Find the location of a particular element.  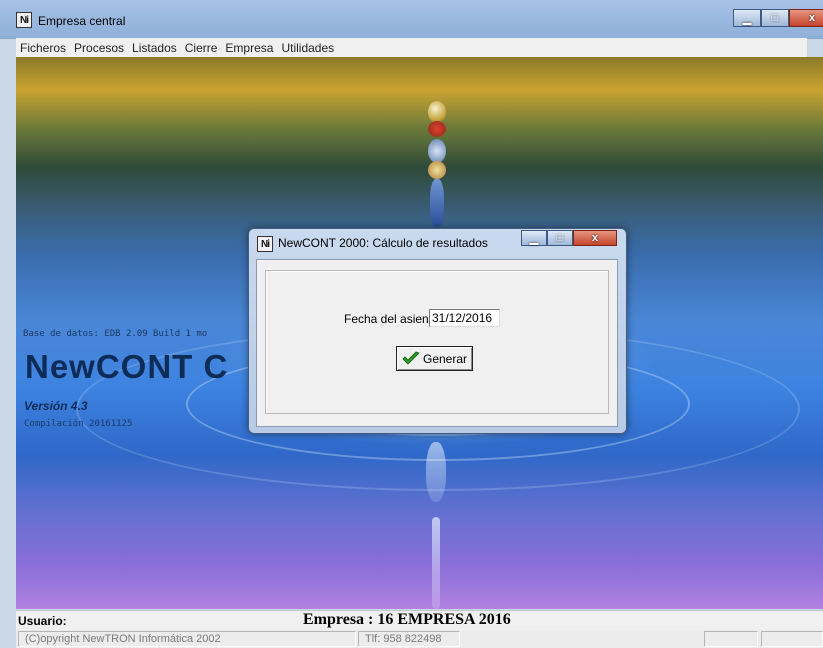

dialog-client-area: Fecha del asiento: Generar is located at coordinates (437, 343).